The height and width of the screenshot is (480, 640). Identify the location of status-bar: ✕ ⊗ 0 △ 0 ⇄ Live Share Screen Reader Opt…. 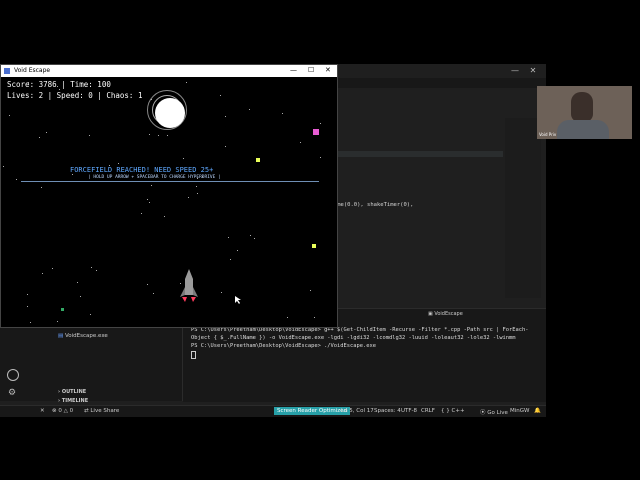
(273, 411).